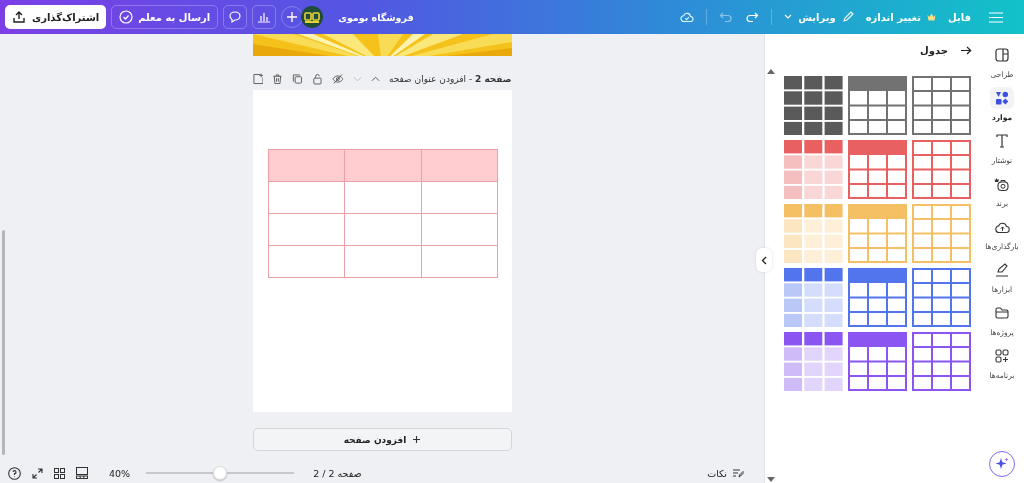  I want to click on scroll-down-icon, so click(771, 479).